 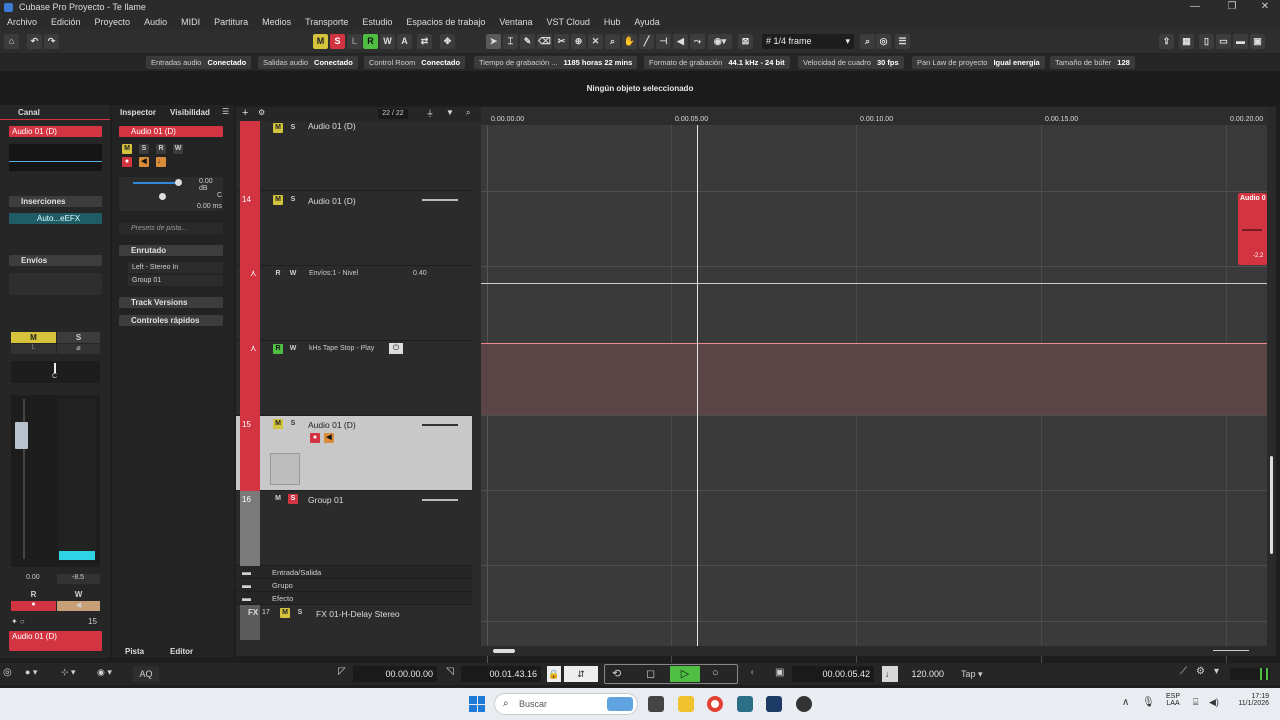 I want to click on right-locator-icon: ◹, so click(x=450, y=671).